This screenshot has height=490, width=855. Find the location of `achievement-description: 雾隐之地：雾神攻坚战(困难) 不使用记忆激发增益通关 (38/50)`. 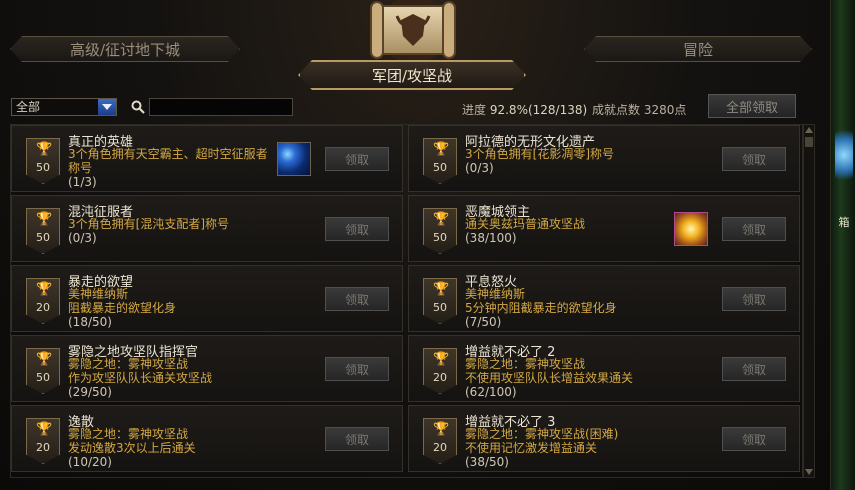

achievement-description: 雾隐之地：雾神攻坚战(困难) 不使用记忆激发增益通关 (38/50) is located at coordinates (565, 448).